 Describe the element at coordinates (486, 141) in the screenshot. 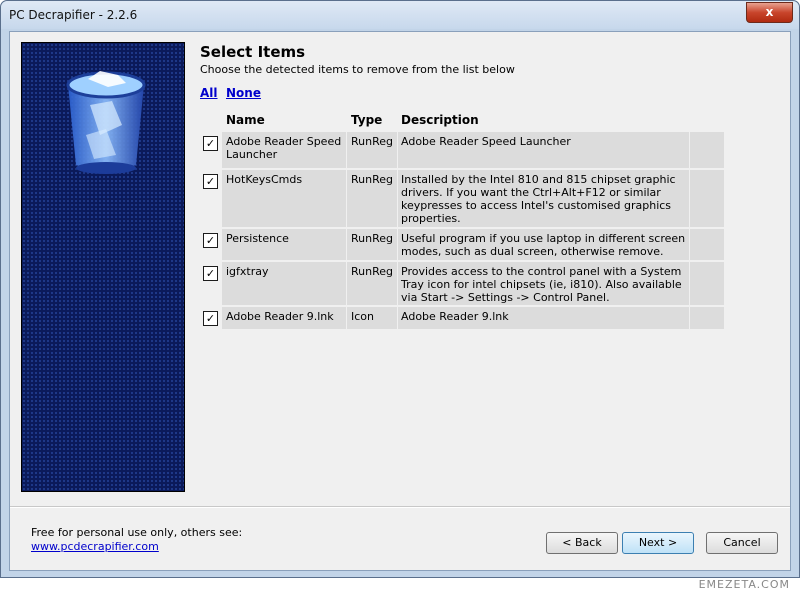

I see `item-description: Adobe Reader Speed Launcher` at that location.